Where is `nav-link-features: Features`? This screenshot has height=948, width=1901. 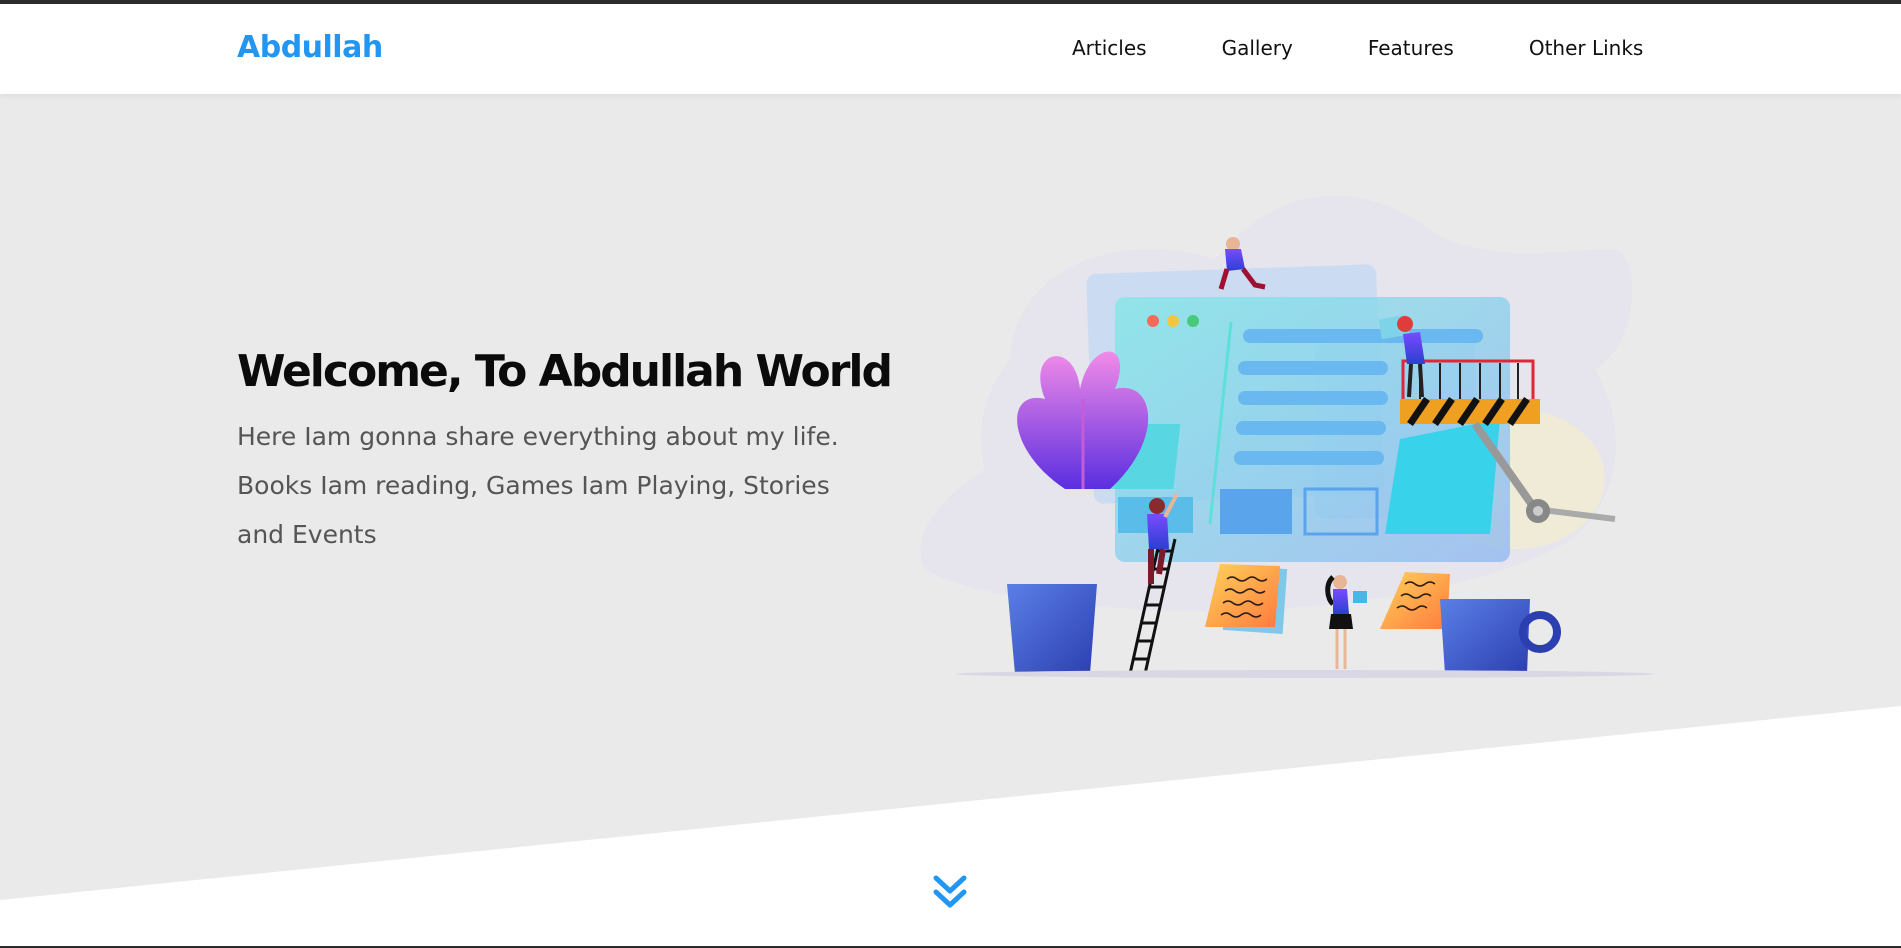
nav-link-features: Features is located at coordinates (1411, 48).